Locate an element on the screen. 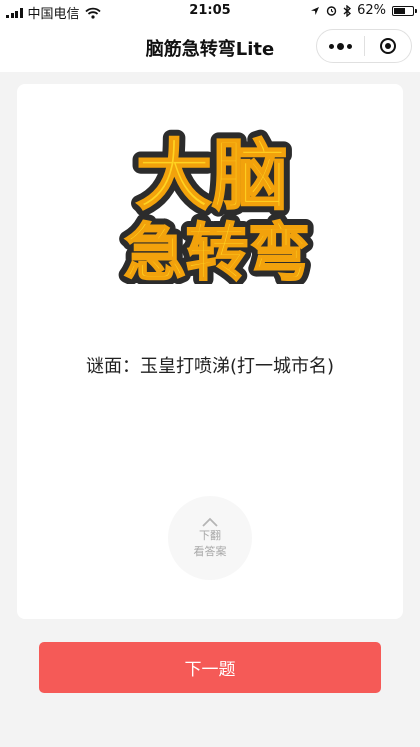 The image size is (420, 747). flip-hint-line1: 下翻 is located at coordinates (210, 535).